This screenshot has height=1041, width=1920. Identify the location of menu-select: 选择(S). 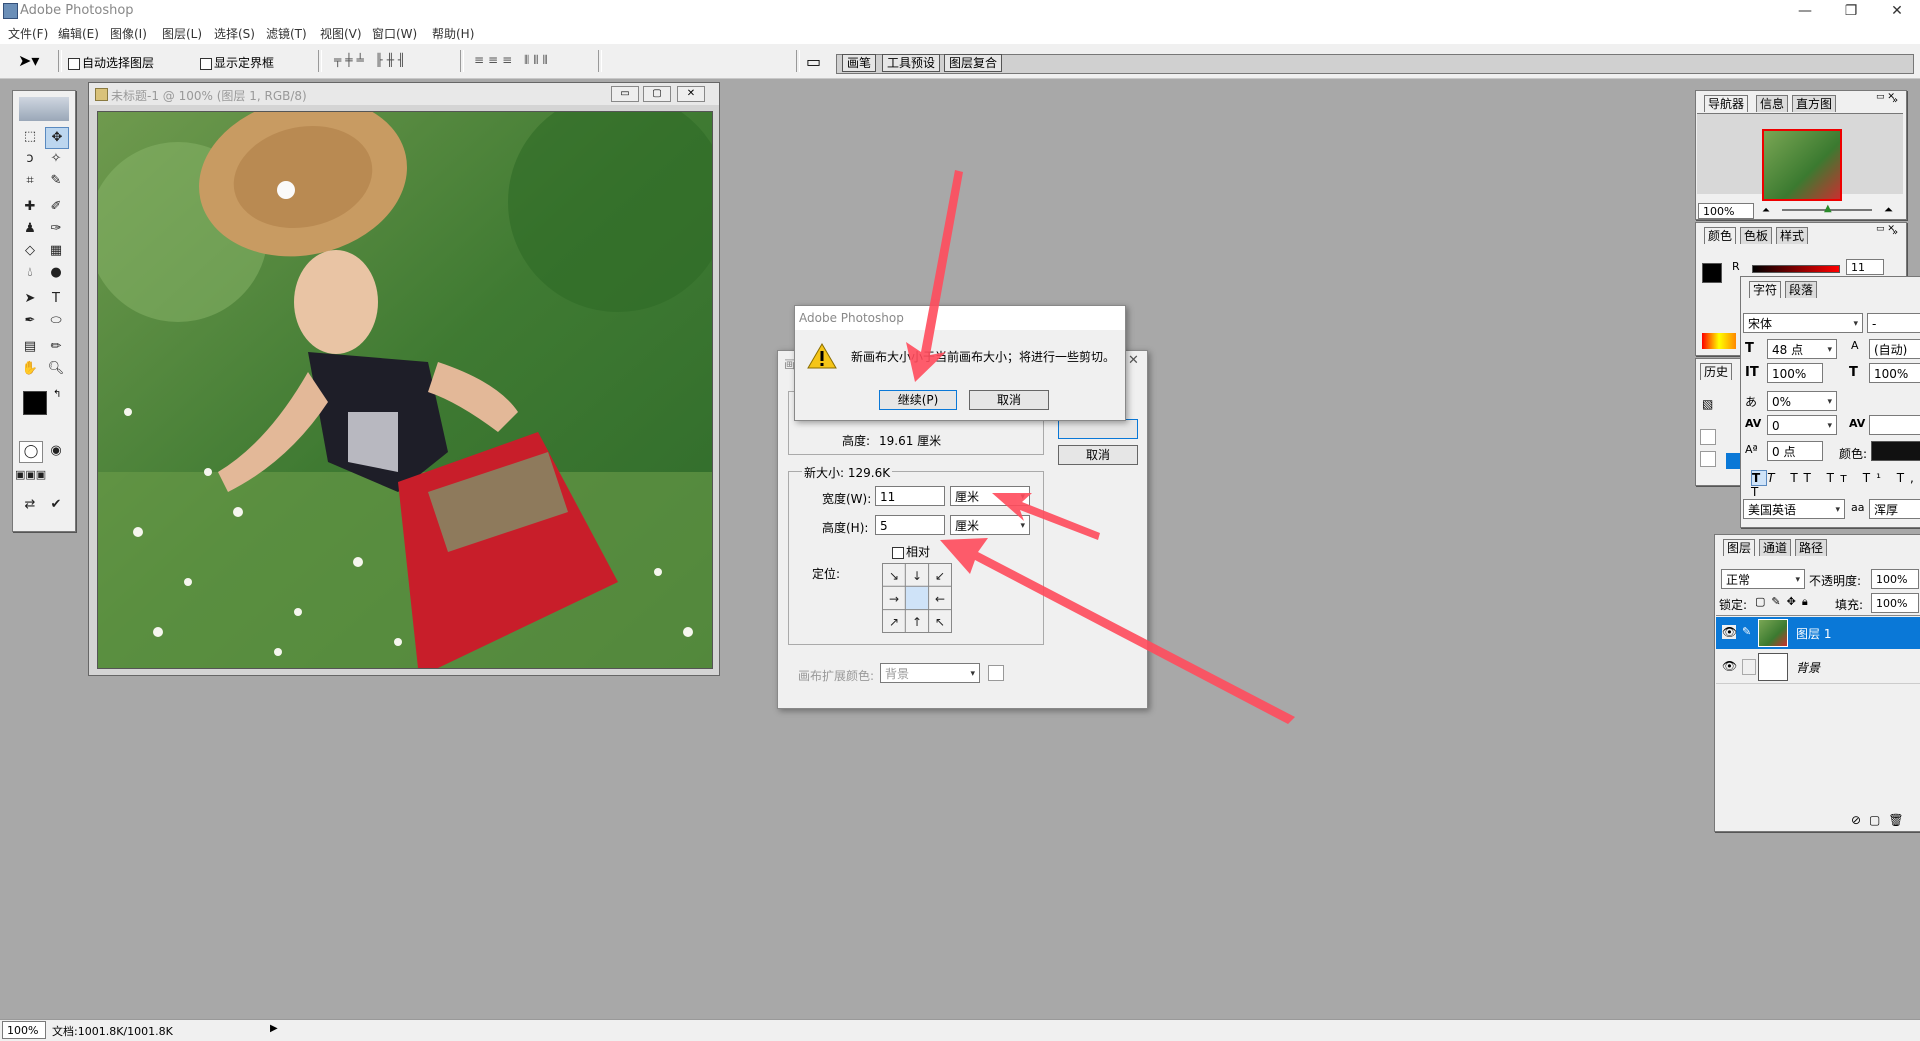
(234, 33).